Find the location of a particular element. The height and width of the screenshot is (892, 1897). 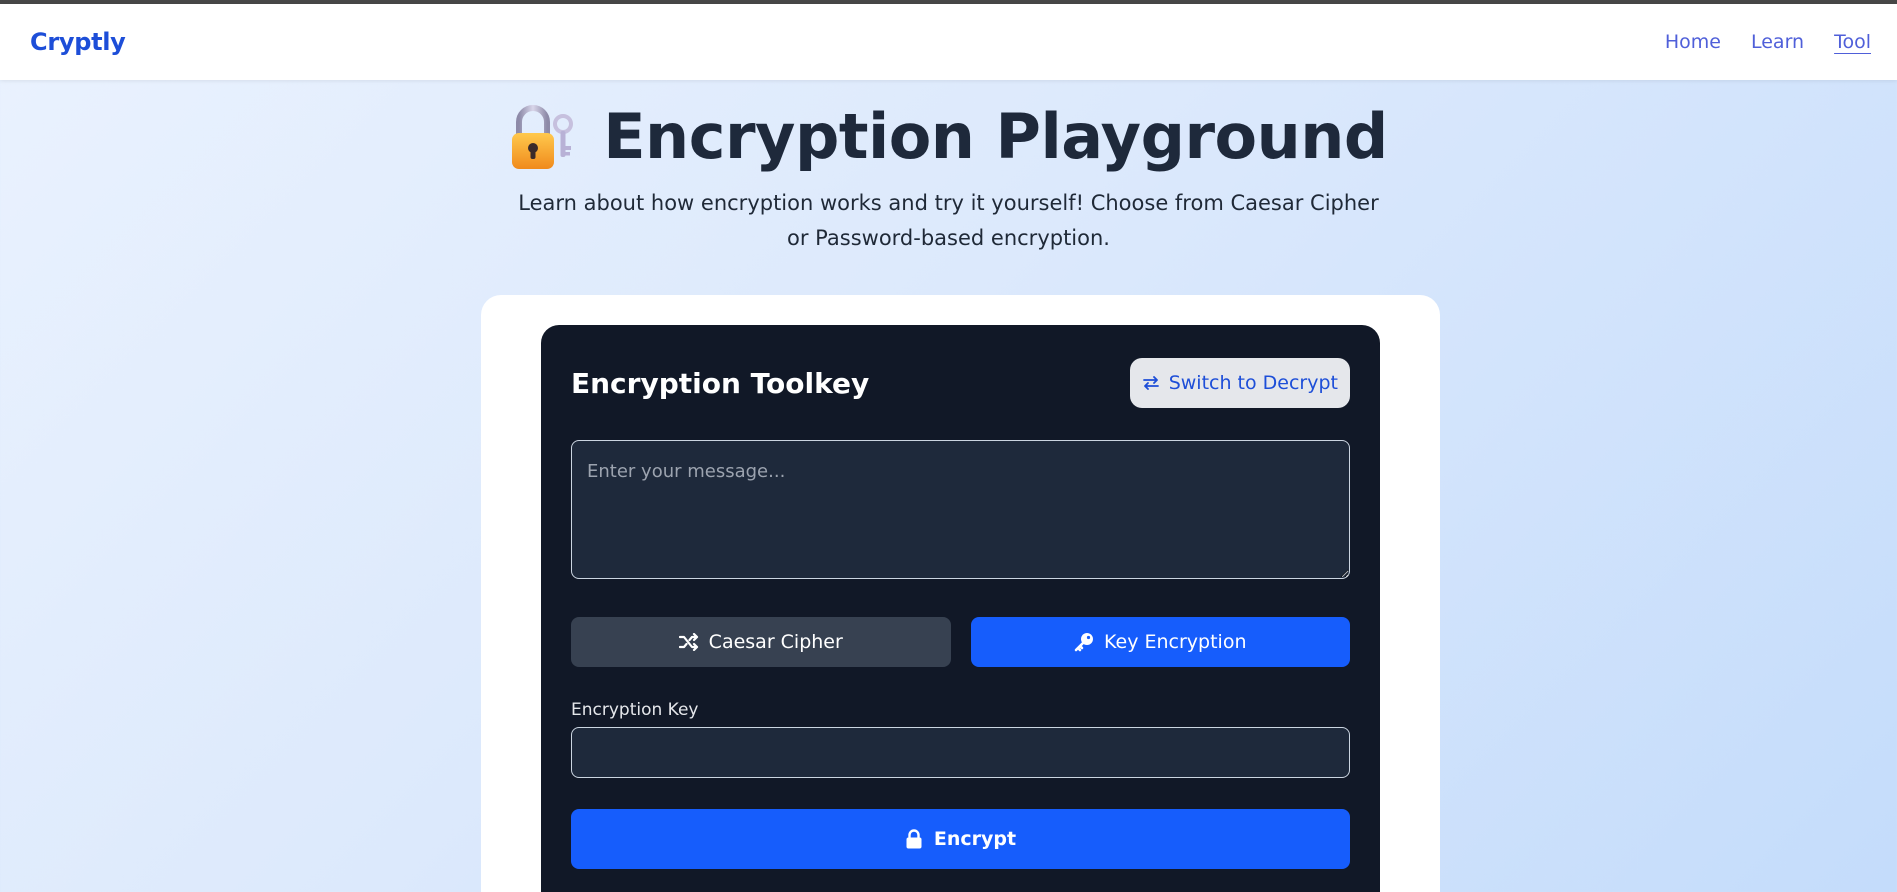

switch-to-decrypt-button: Switch to Decrypt is located at coordinates (1239, 383).